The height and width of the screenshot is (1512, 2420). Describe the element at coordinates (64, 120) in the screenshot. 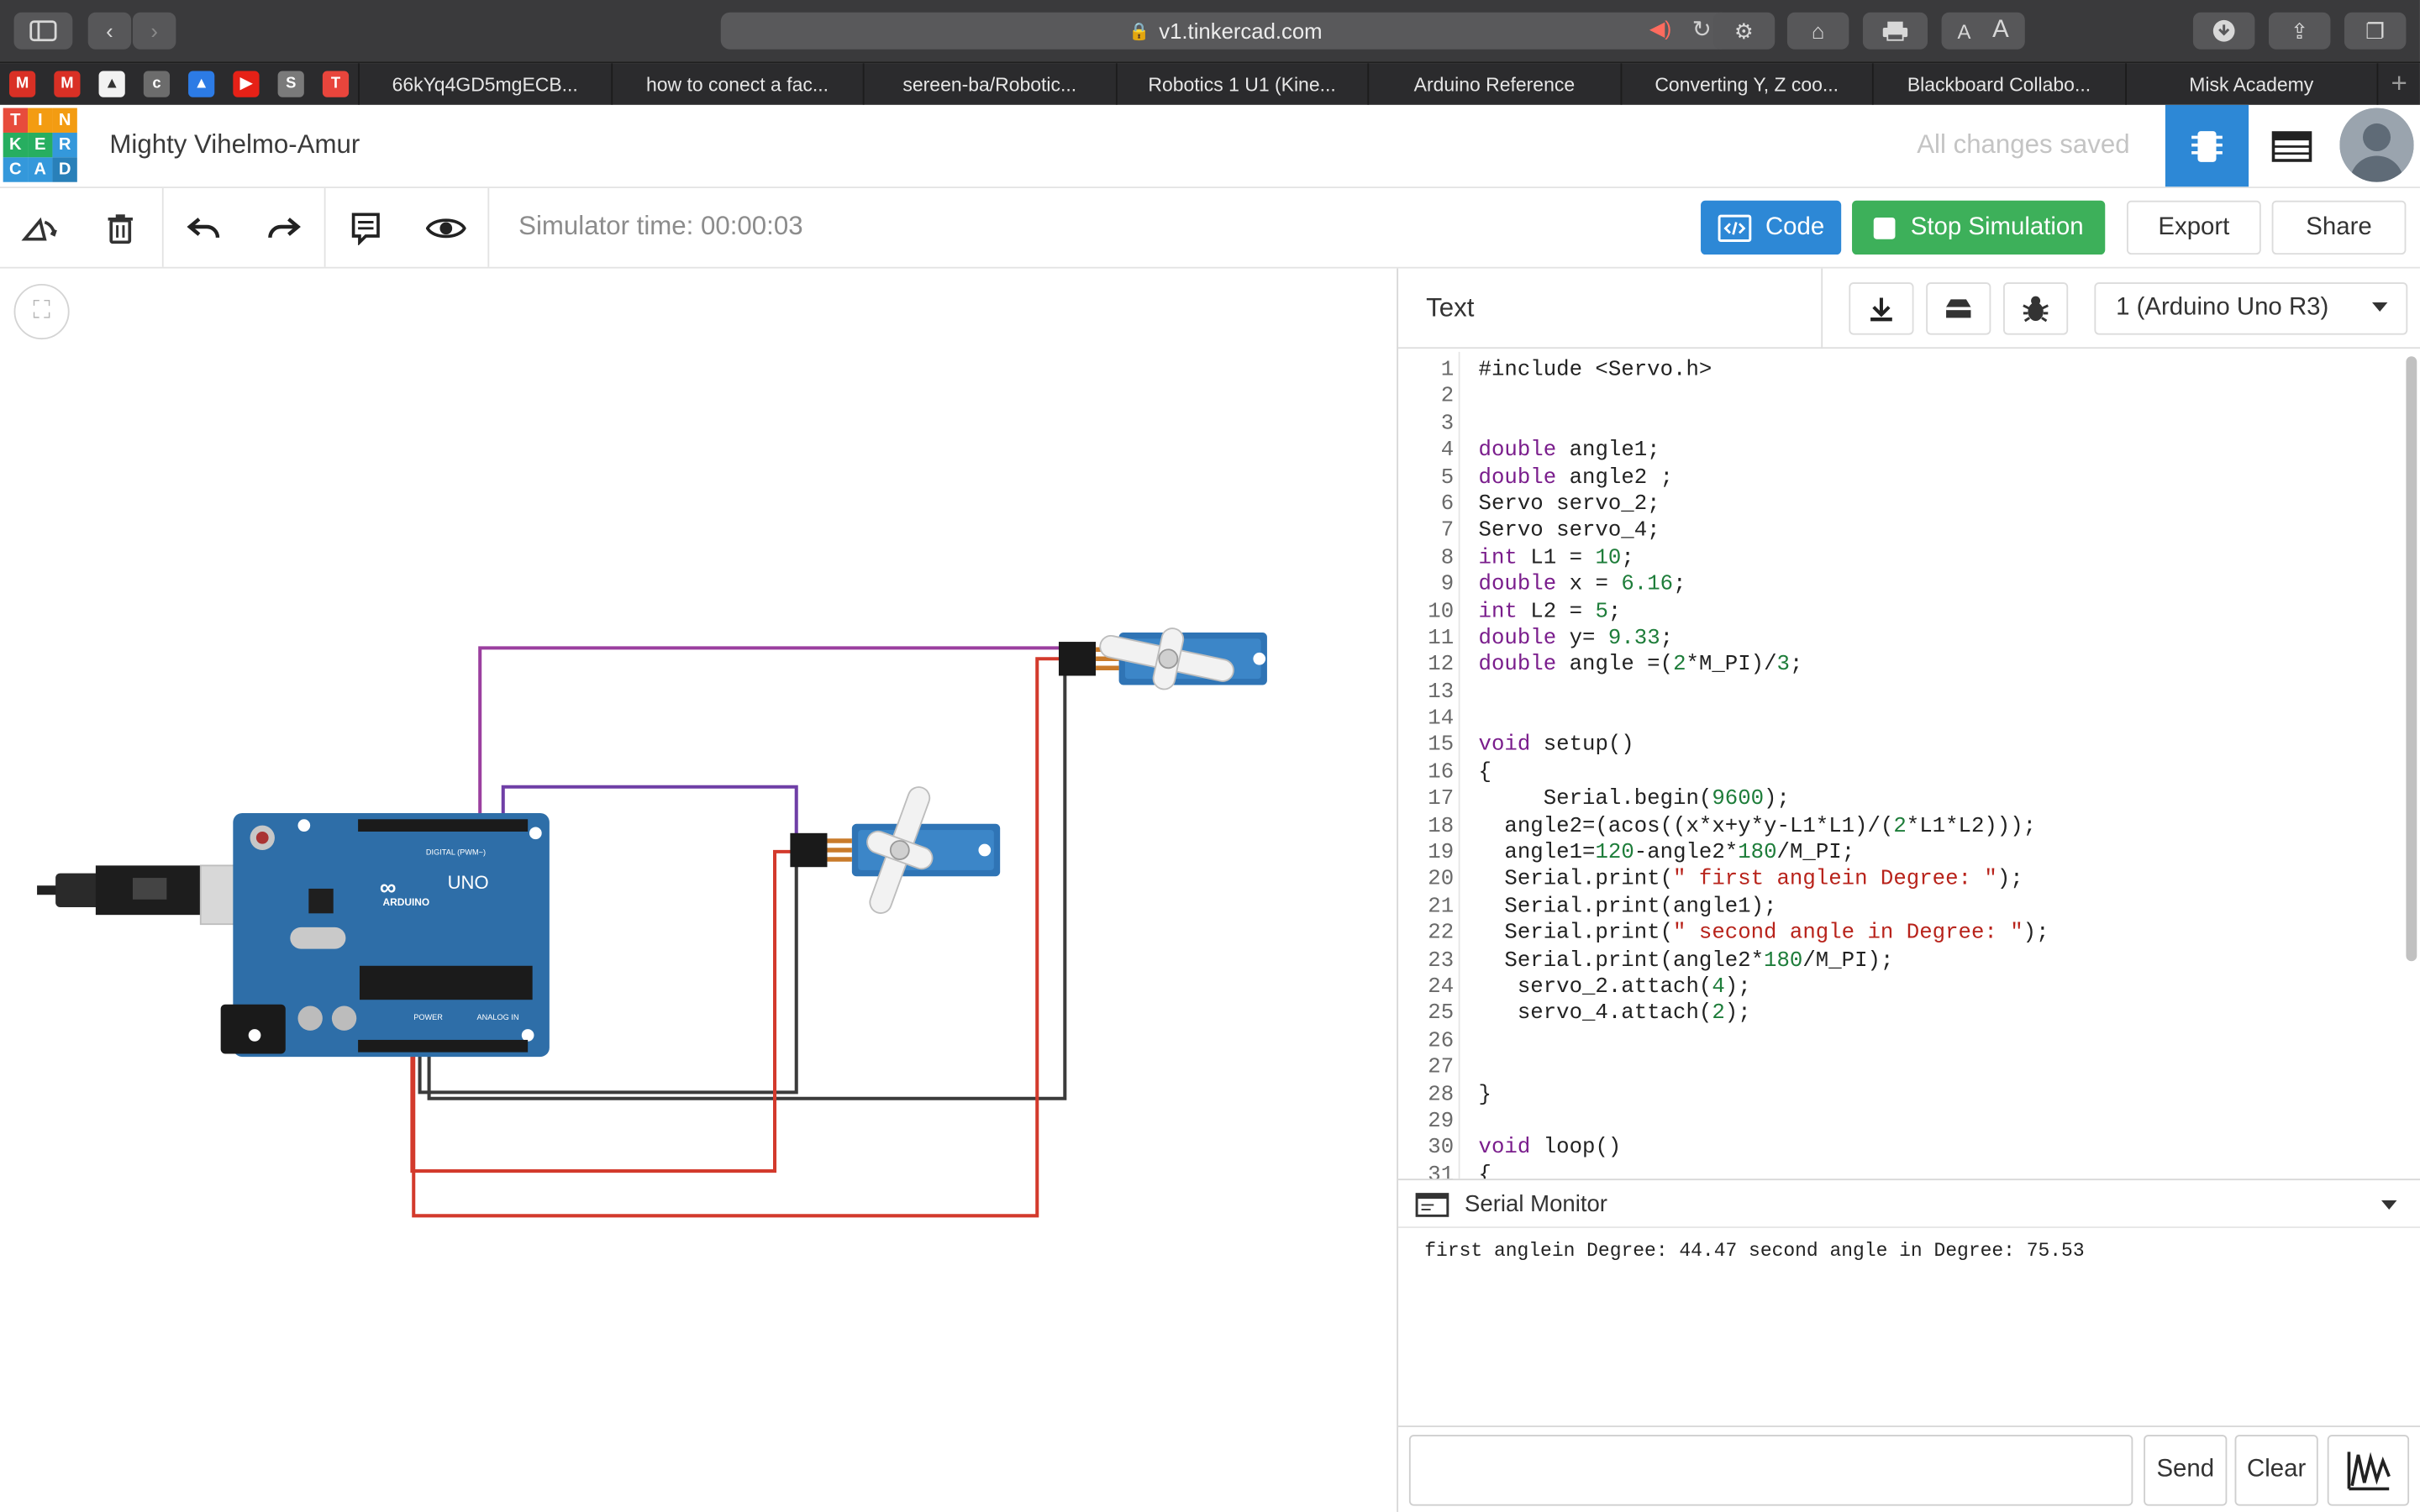

I see `logo-letter: N` at that location.